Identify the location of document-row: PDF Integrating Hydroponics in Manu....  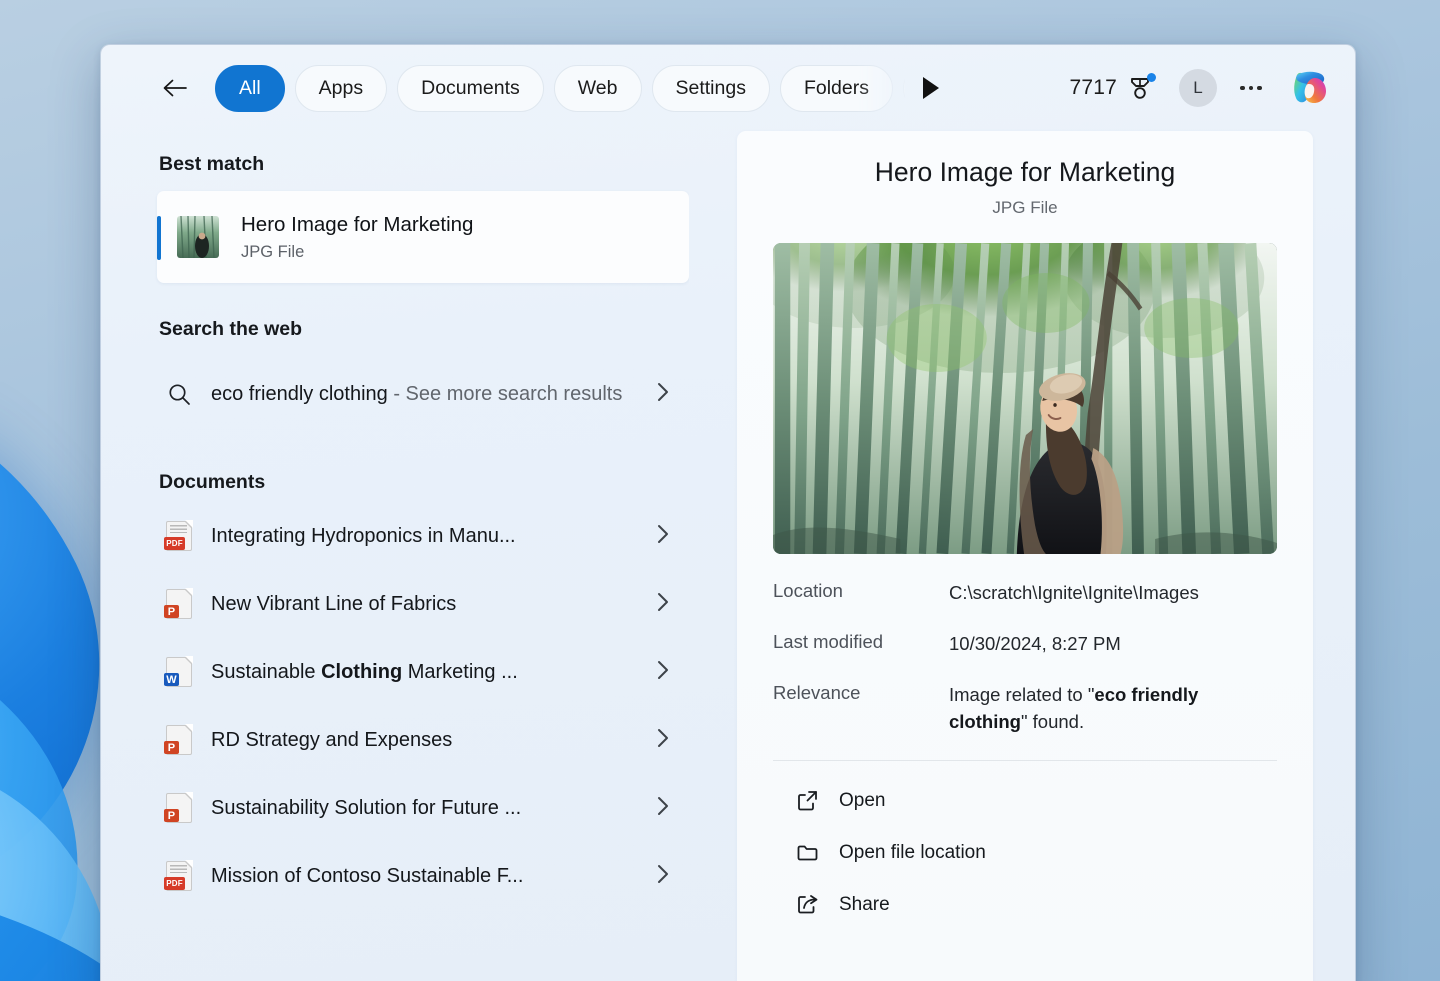
(423, 536).